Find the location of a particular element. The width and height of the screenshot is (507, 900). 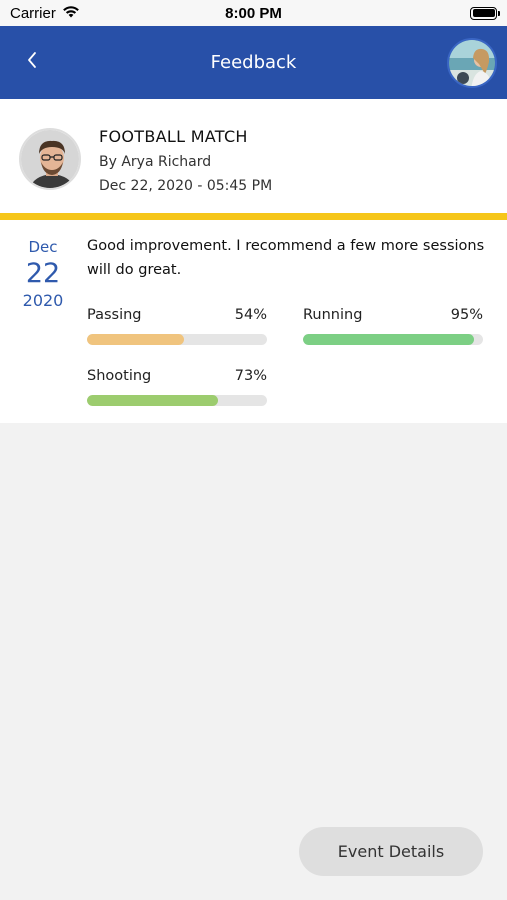

skill-running: Running 95% is located at coordinates (393, 325).